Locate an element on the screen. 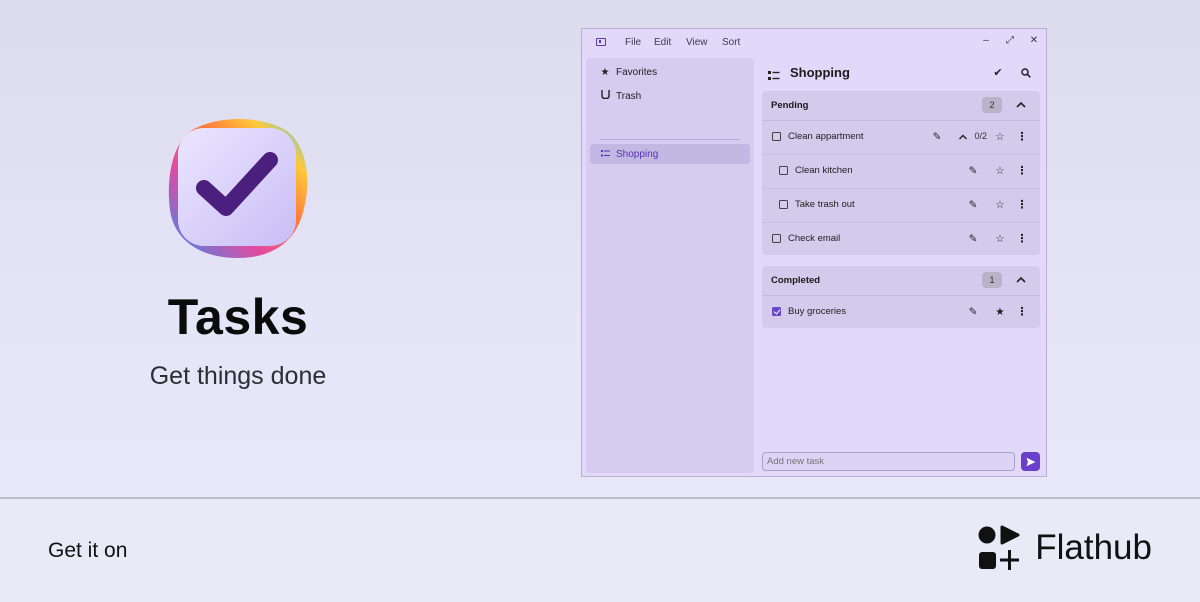 Image resolution: width=1200 pixels, height=602 pixels. expand-subtasks-button is located at coordinates (963, 137).